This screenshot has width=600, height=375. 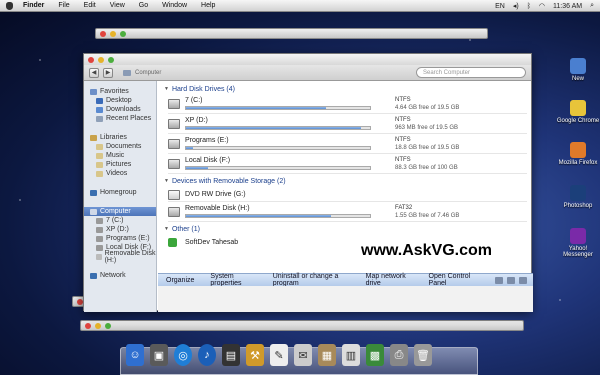 What do you see at coordinates (120, 118) in the screenshot?
I see `sidebar-item-recent-places: Recent Places` at bounding box center [120, 118].